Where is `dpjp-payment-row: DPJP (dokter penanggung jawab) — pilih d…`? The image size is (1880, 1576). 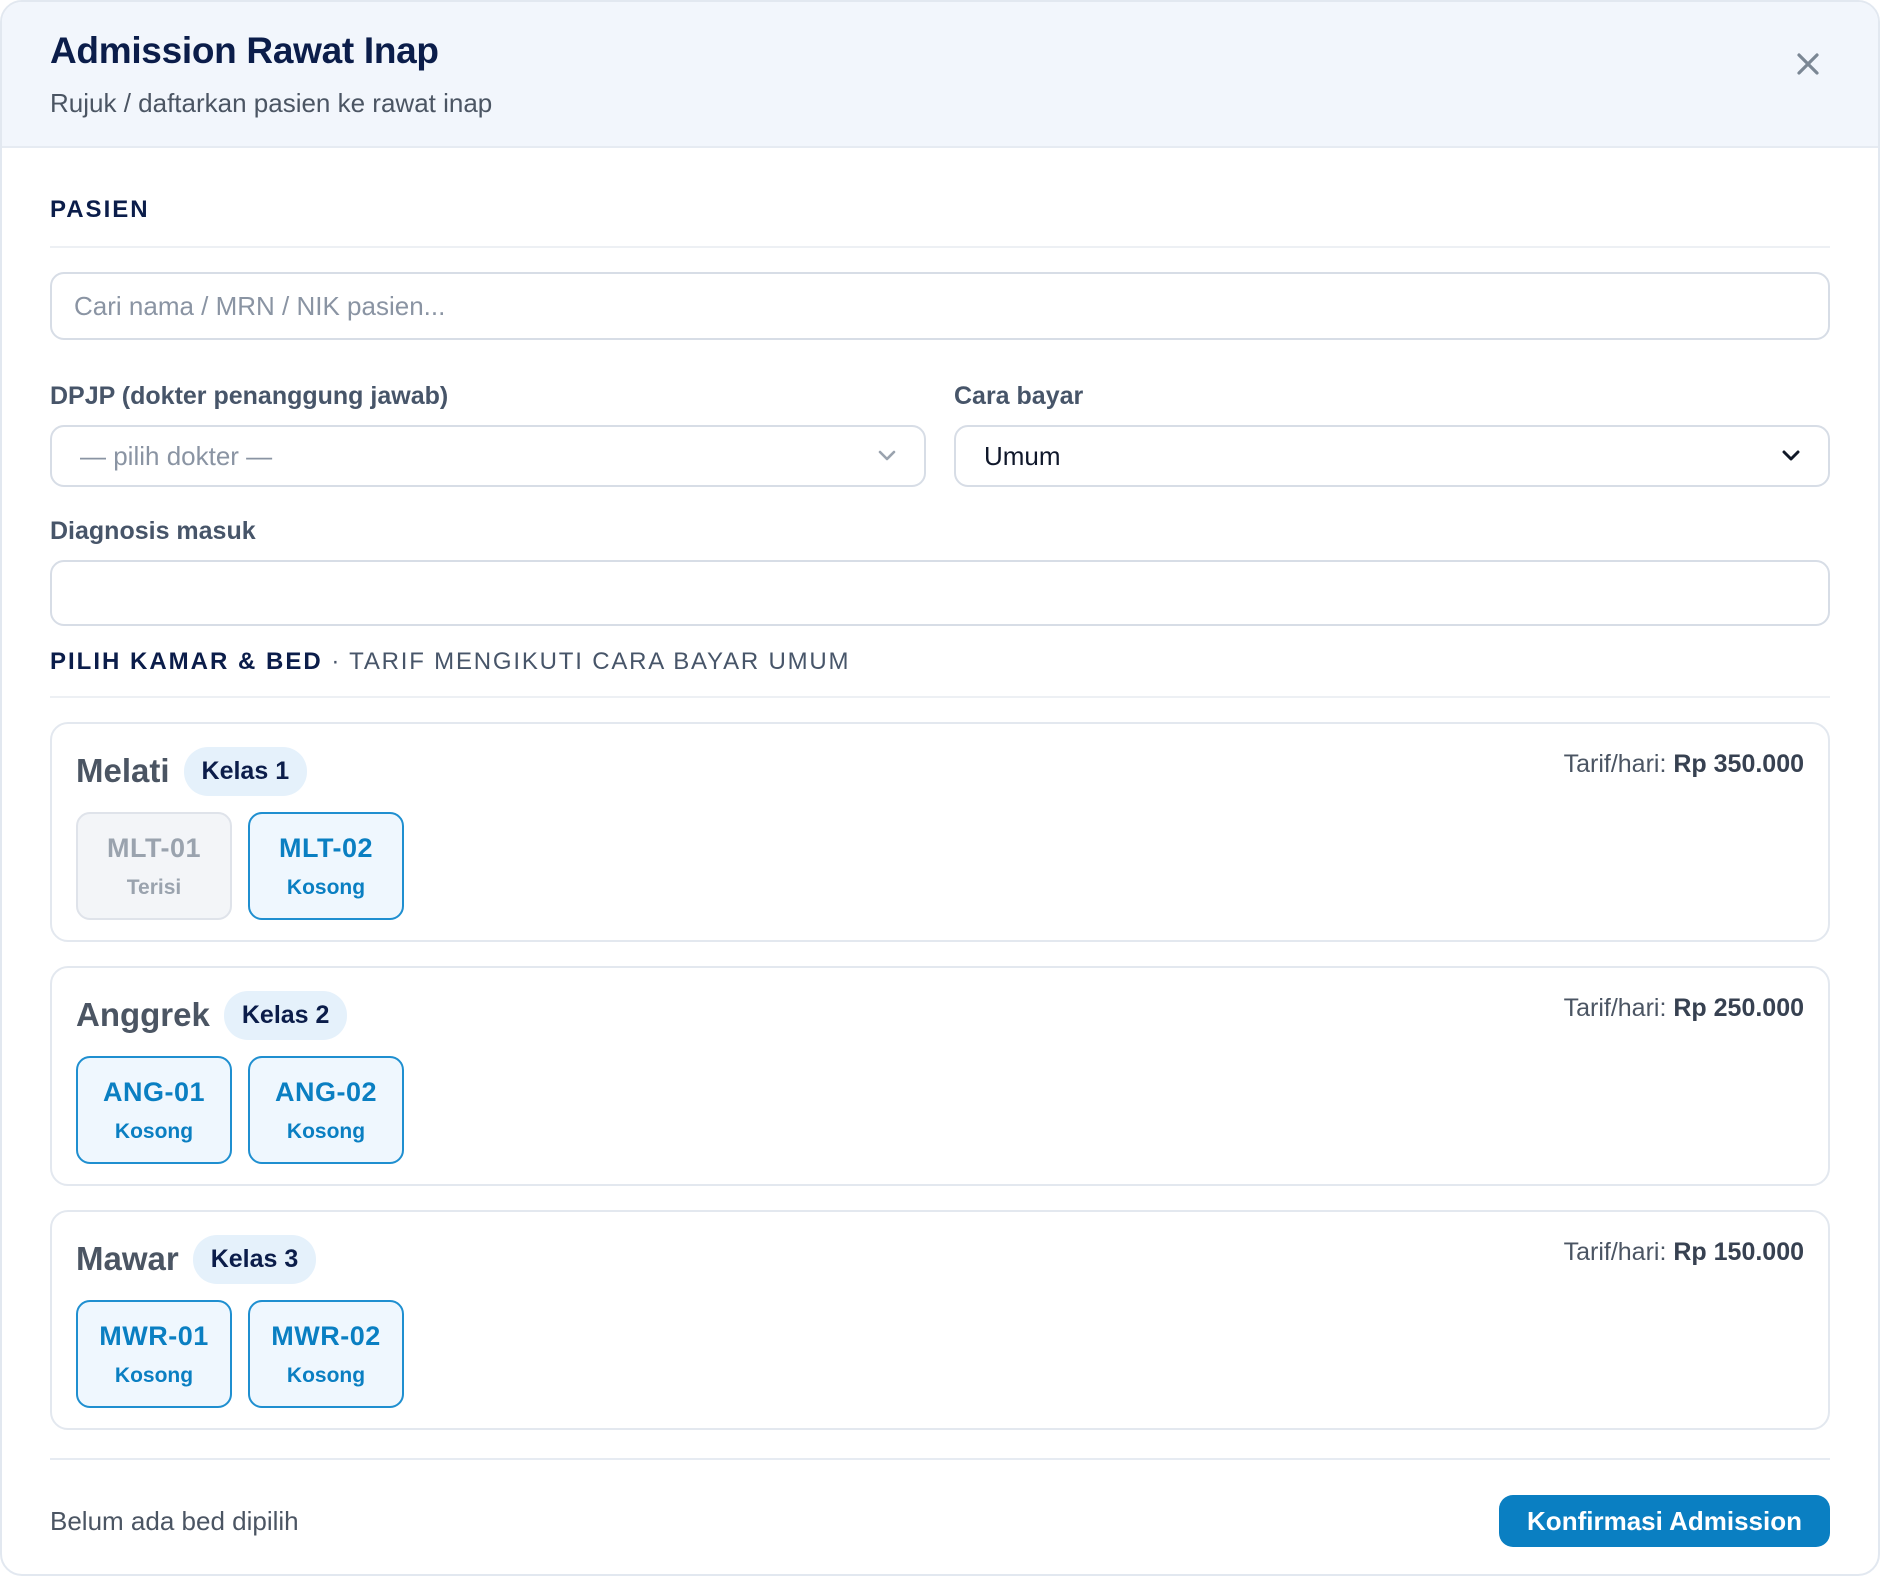
dpjp-payment-row: DPJP (dokter penanggung jawab) — pilih d… is located at coordinates (940, 434).